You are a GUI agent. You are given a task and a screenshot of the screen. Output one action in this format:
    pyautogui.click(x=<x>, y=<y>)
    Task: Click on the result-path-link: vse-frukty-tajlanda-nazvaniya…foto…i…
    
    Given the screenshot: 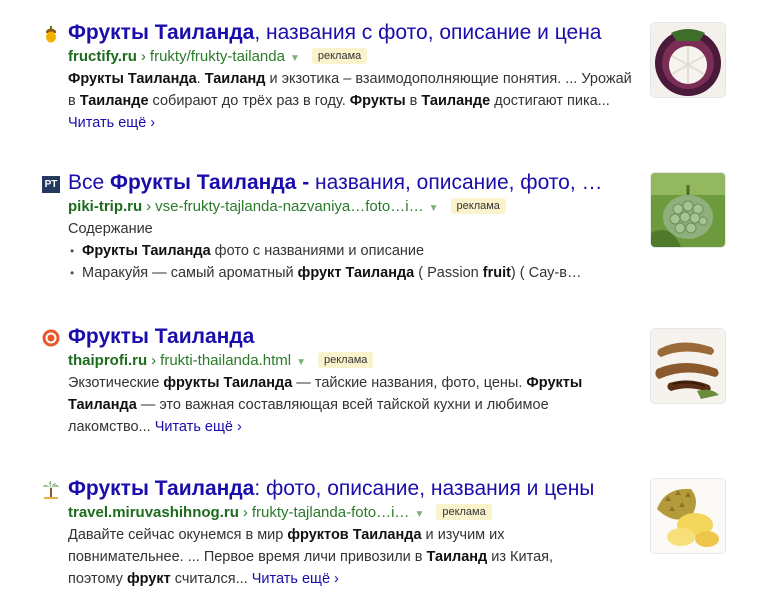 What is the action you would take?
    pyautogui.click(x=289, y=206)
    